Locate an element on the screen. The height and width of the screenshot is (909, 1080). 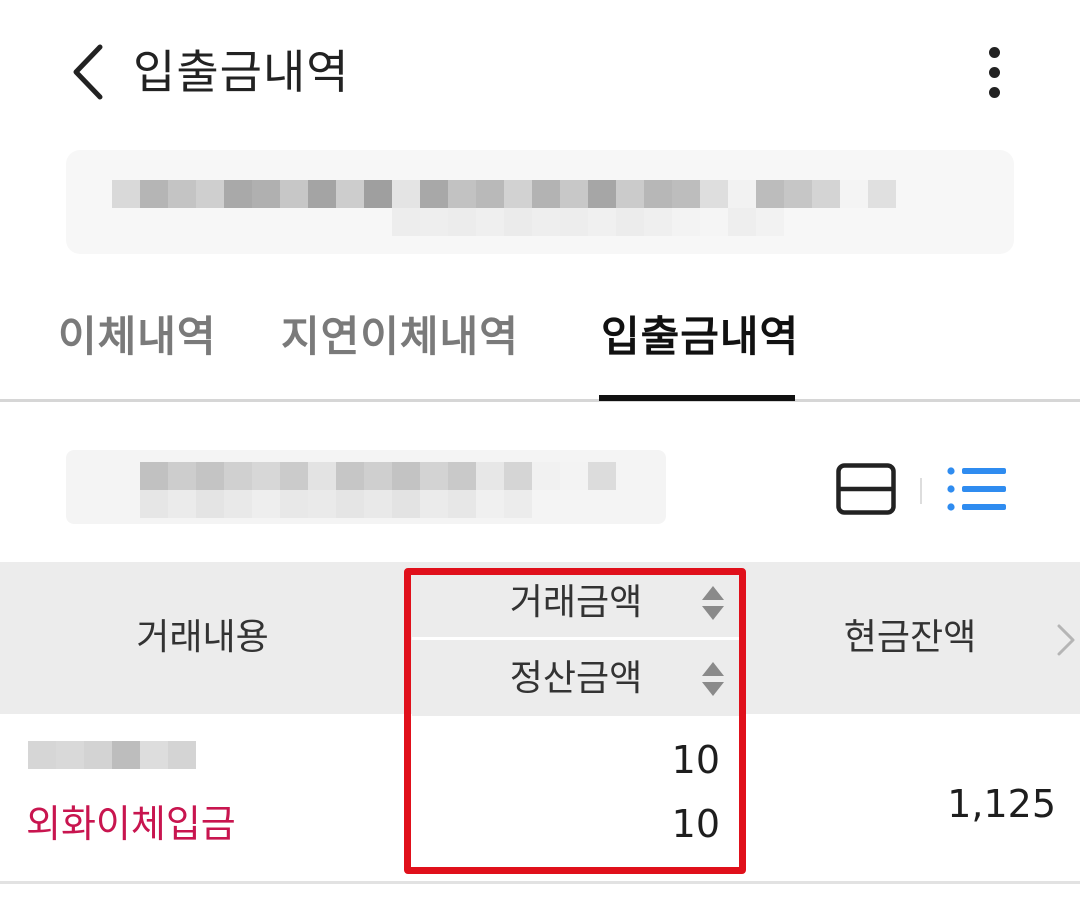
transaction-amount: 10 is located at coordinates (695, 760).